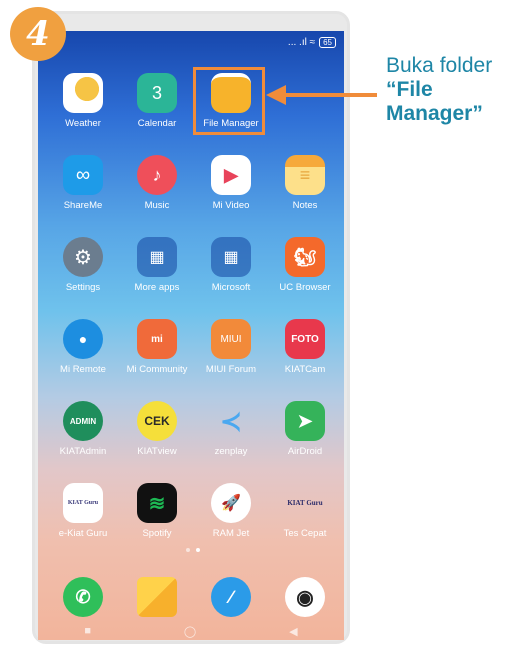 This screenshot has height=651, width=512. What do you see at coordinates (157, 93) in the screenshot?
I see `calendar-icon: 3` at bounding box center [157, 93].